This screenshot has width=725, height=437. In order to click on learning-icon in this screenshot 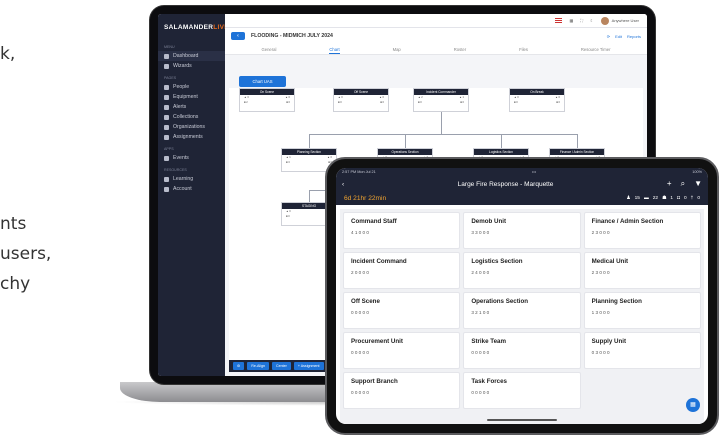, I will do `click(166, 179)`.